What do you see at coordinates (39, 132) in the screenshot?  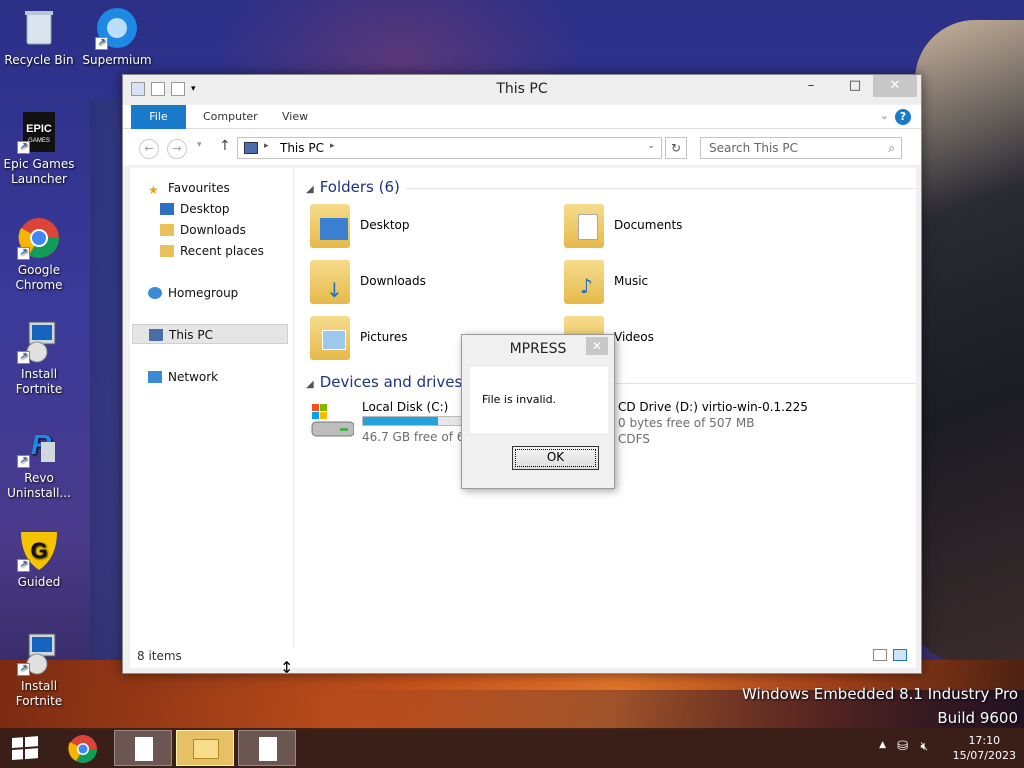 I see `epic-games-icon: EPIC GAMES ↗` at bounding box center [39, 132].